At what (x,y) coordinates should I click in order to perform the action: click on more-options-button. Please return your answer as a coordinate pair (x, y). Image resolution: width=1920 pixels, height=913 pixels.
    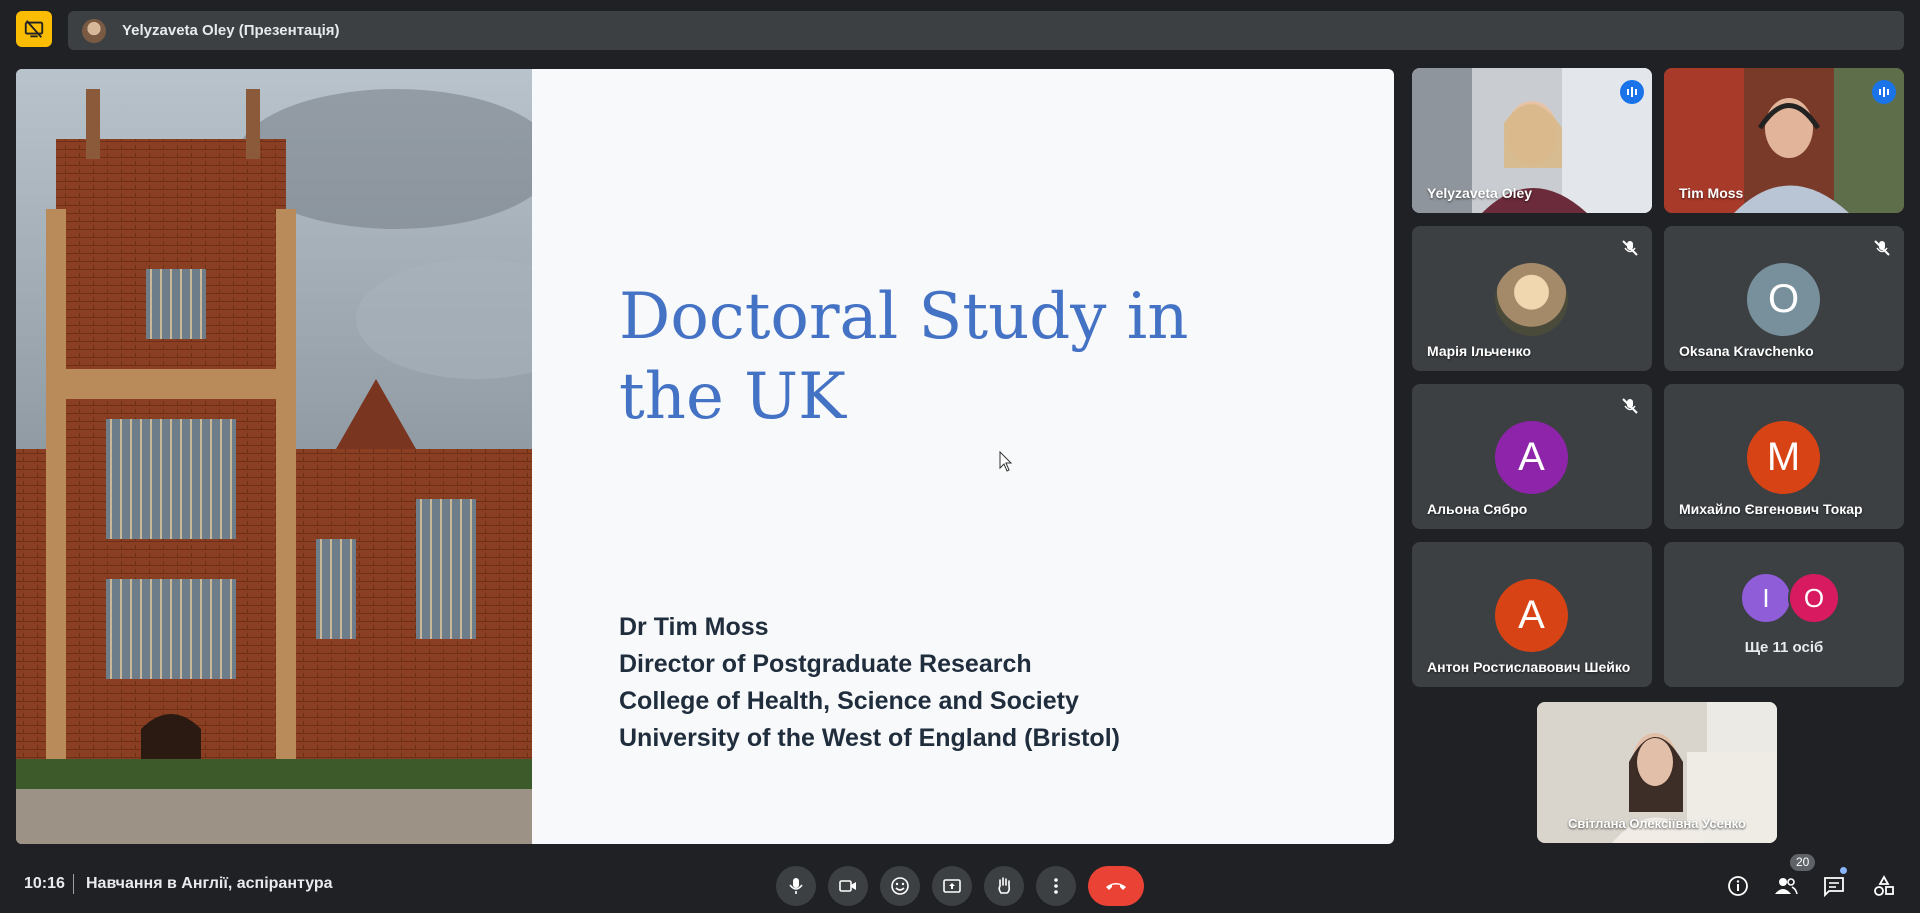
    Looking at the image, I should click on (1056, 886).